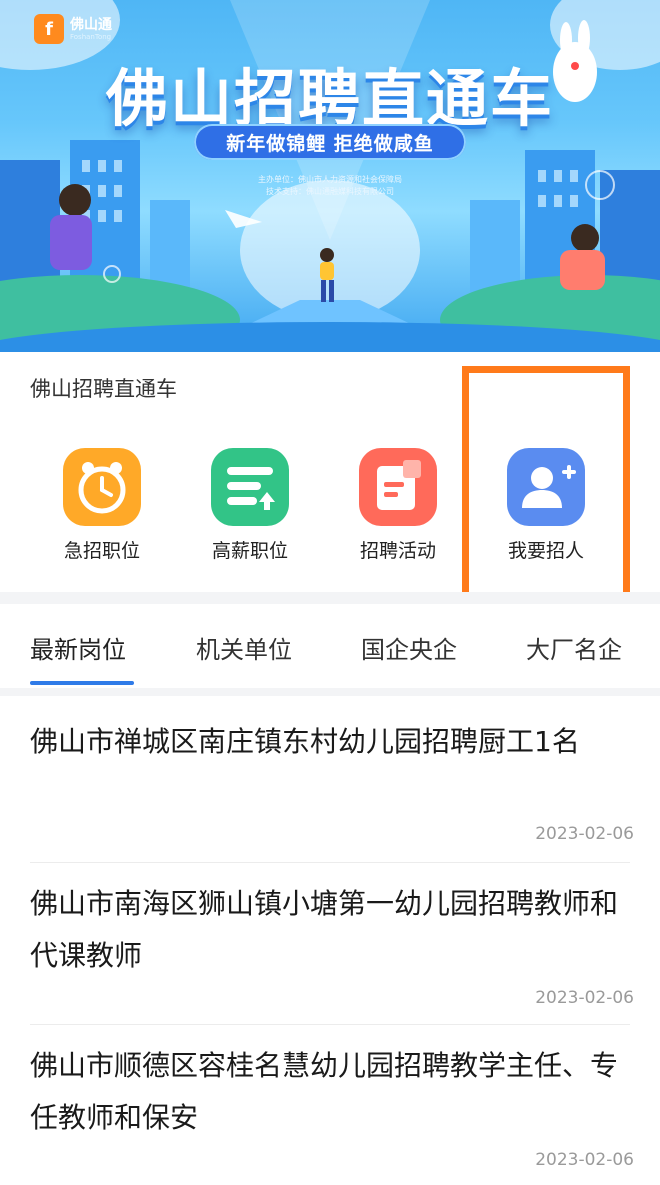 This screenshot has height=1185, width=660. What do you see at coordinates (103, 389) in the screenshot?
I see `section-title: 佛山招聘直通车` at bounding box center [103, 389].